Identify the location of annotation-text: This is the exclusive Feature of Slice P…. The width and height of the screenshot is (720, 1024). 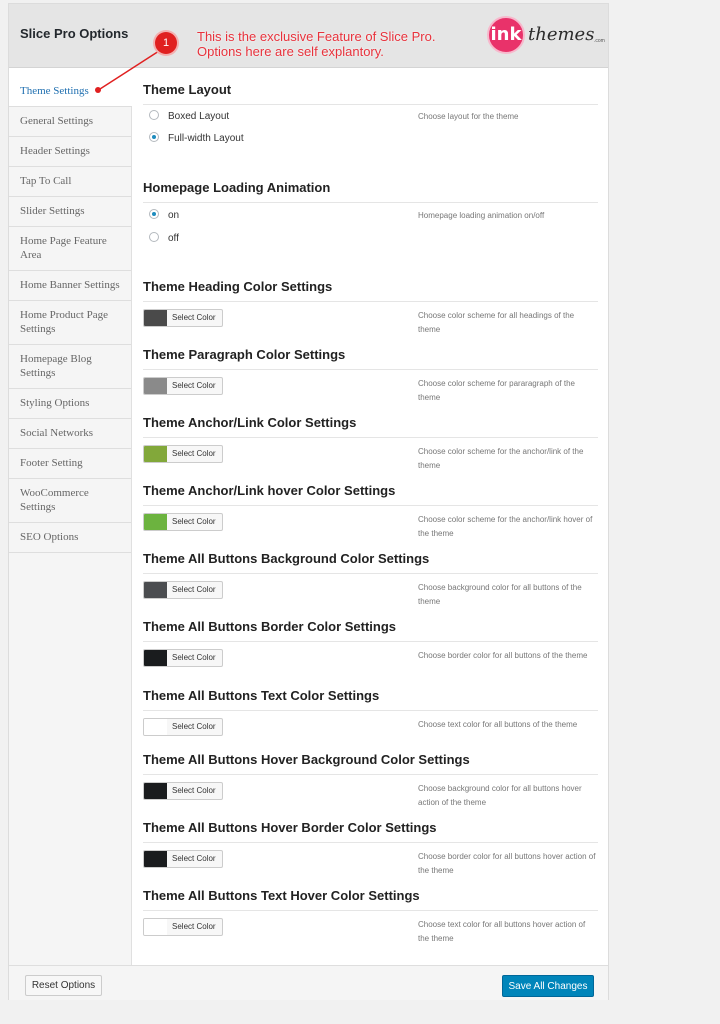
(316, 44).